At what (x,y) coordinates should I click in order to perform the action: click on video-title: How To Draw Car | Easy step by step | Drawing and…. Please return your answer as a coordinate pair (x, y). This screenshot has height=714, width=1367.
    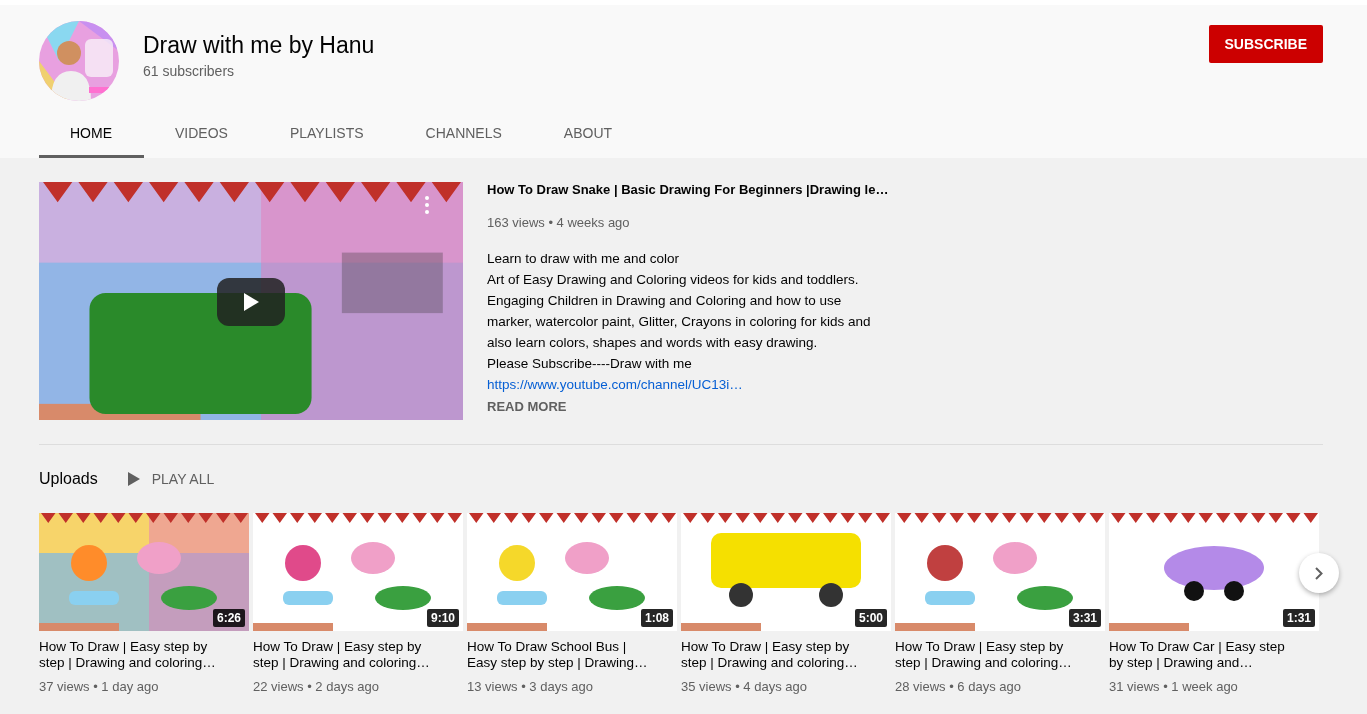
    Looking at the image, I should click on (1202, 655).